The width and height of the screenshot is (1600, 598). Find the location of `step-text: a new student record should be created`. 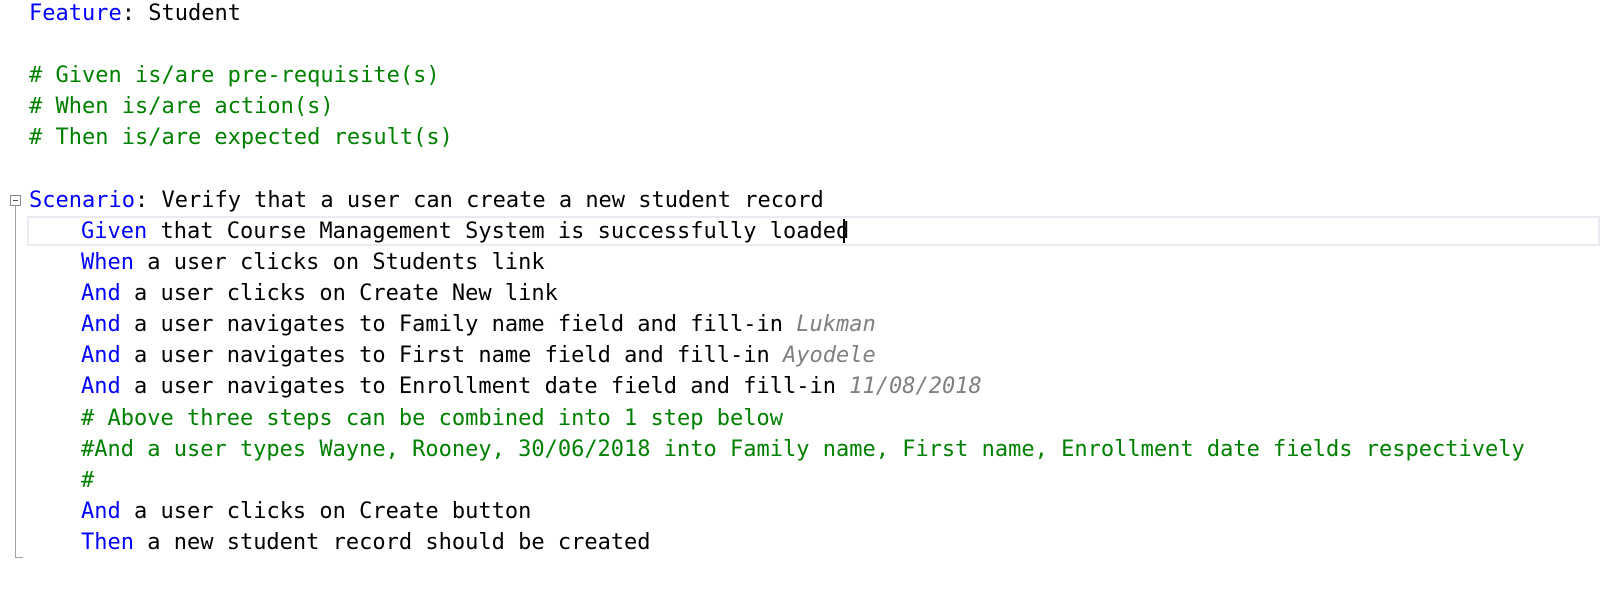

step-text: a new student record should be created is located at coordinates (392, 542).